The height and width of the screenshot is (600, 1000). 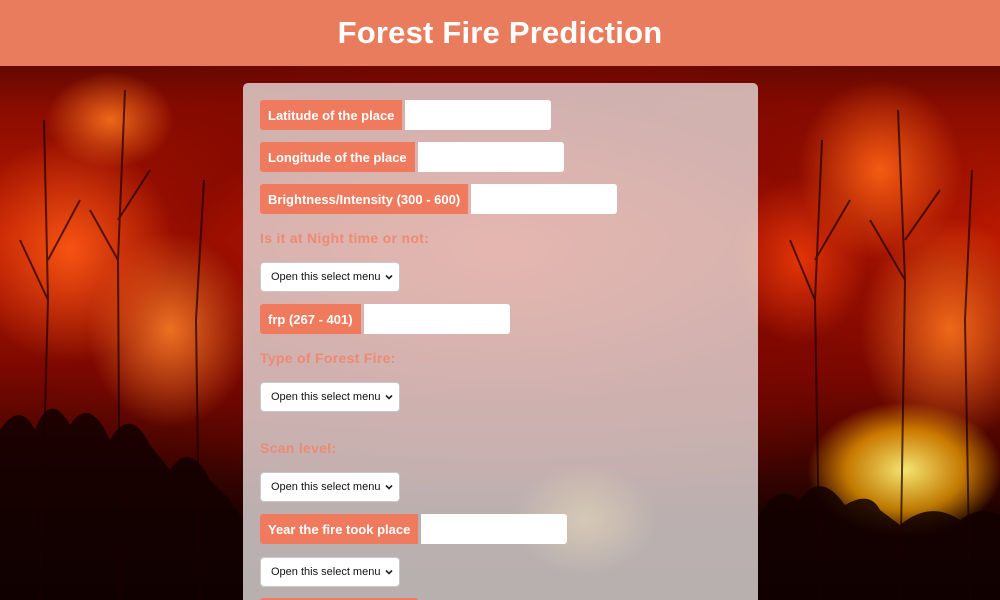 I want to click on longitude-row: Longitude of the place, so click(x=412, y=157).